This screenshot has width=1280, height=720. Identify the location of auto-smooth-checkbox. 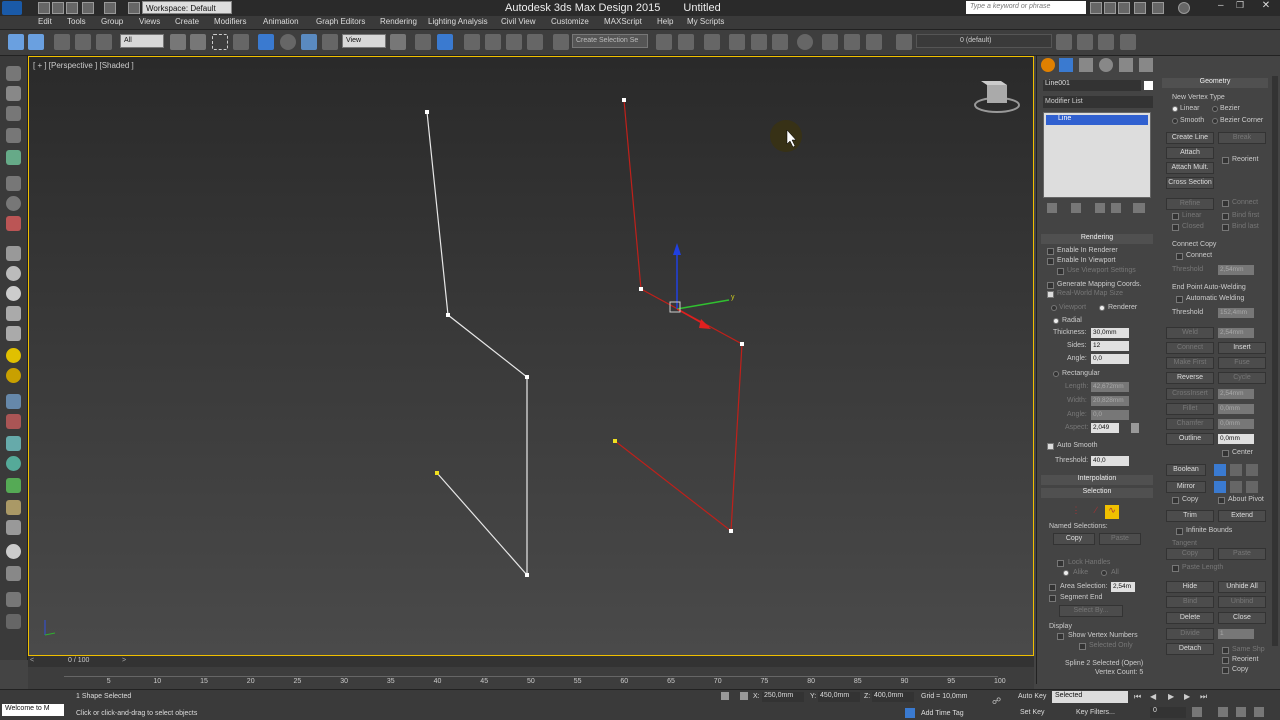
(1050, 446).